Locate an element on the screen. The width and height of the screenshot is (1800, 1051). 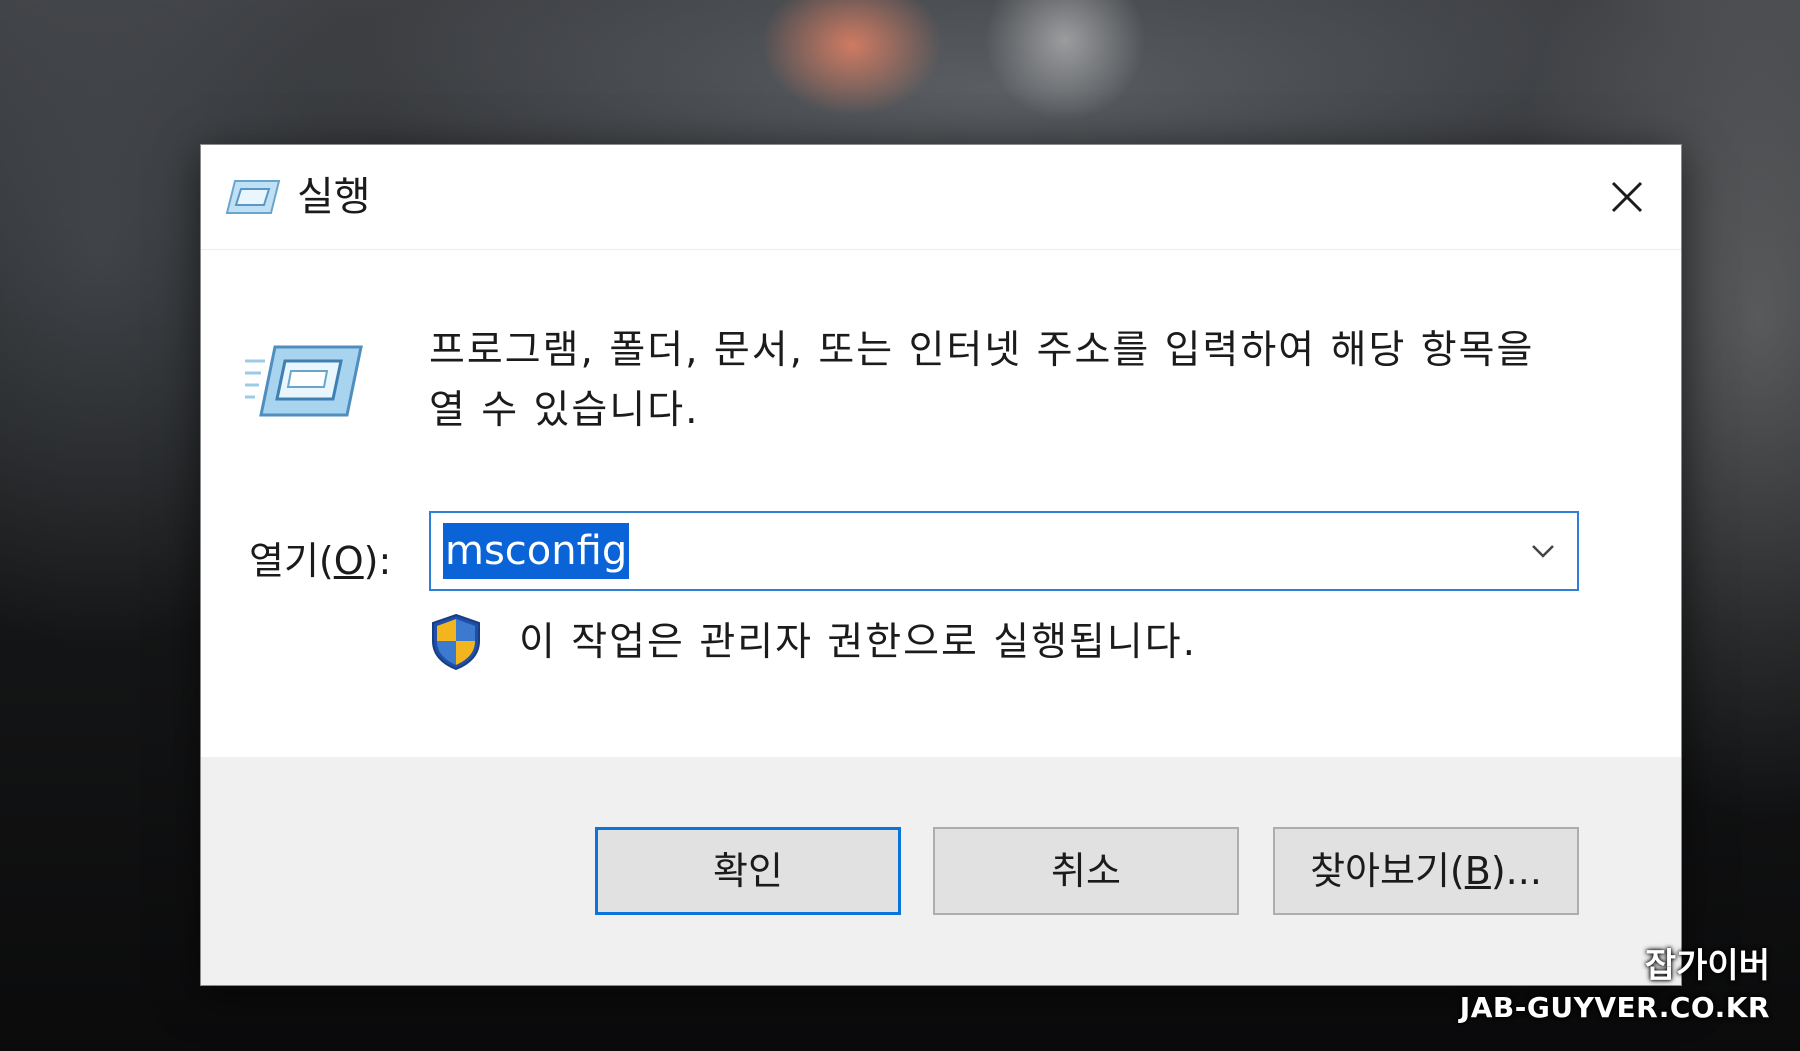
open-label-suffix: ): is located at coordinates (377, 561).